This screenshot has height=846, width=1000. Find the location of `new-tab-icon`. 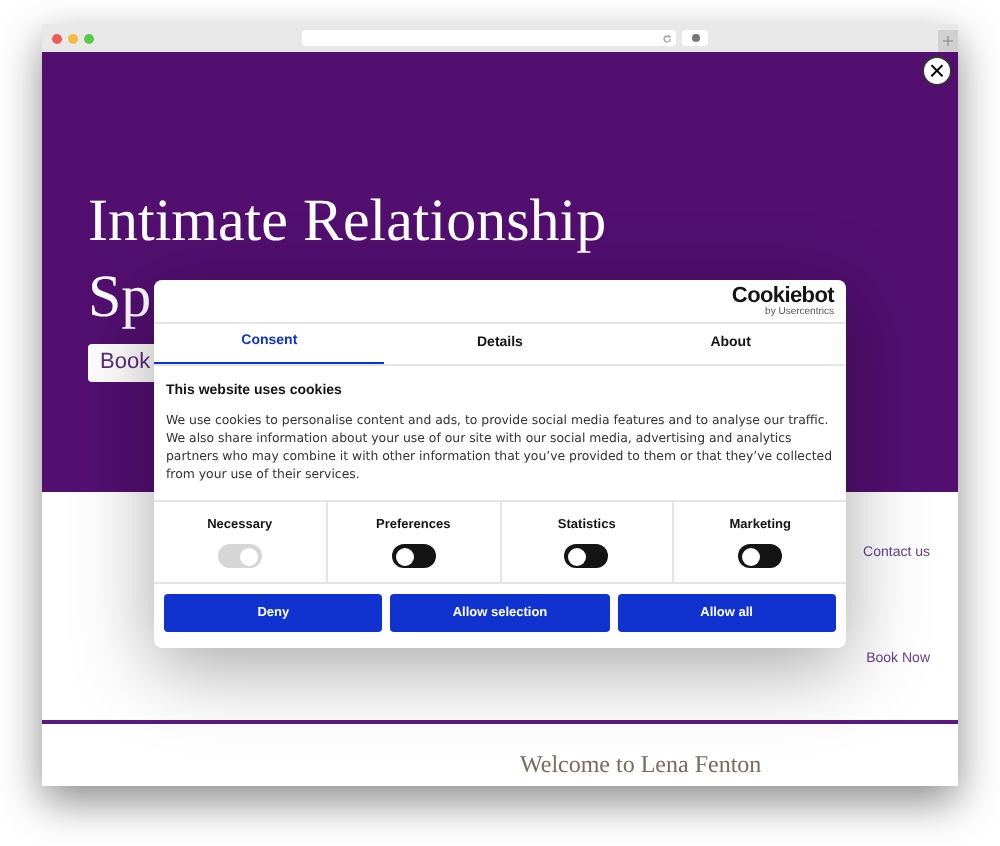

new-tab-icon is located at coordinates (948, 41).